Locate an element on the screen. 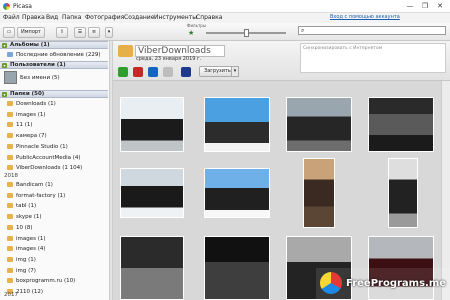 This screenshot has width=450, height=300. sidebar-folder-item: PublicAccountMedia (4) is located at coordinates (44, 158).